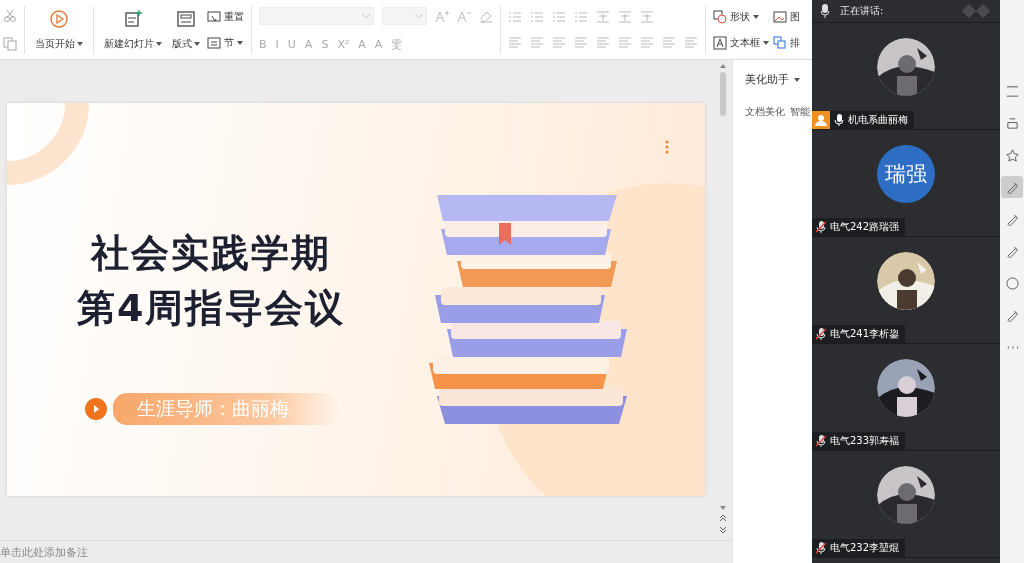  What do you see at coordinates (723, 518) in the screenshot?
I see `previous-page-icon` at bounding box center [723, 518].